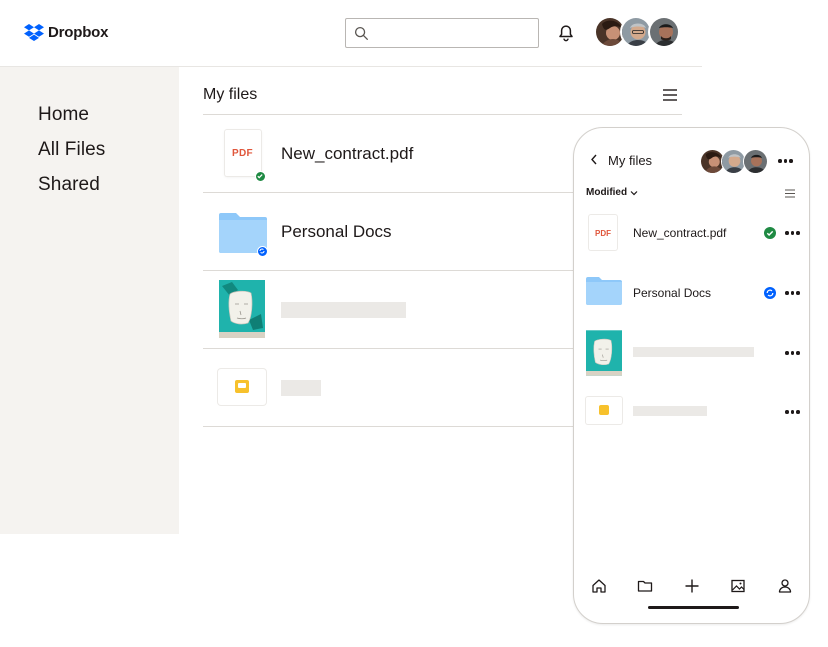  Describe the element at coordinates (693, 607) in the screenshot. I see `home-indicator` at that location.